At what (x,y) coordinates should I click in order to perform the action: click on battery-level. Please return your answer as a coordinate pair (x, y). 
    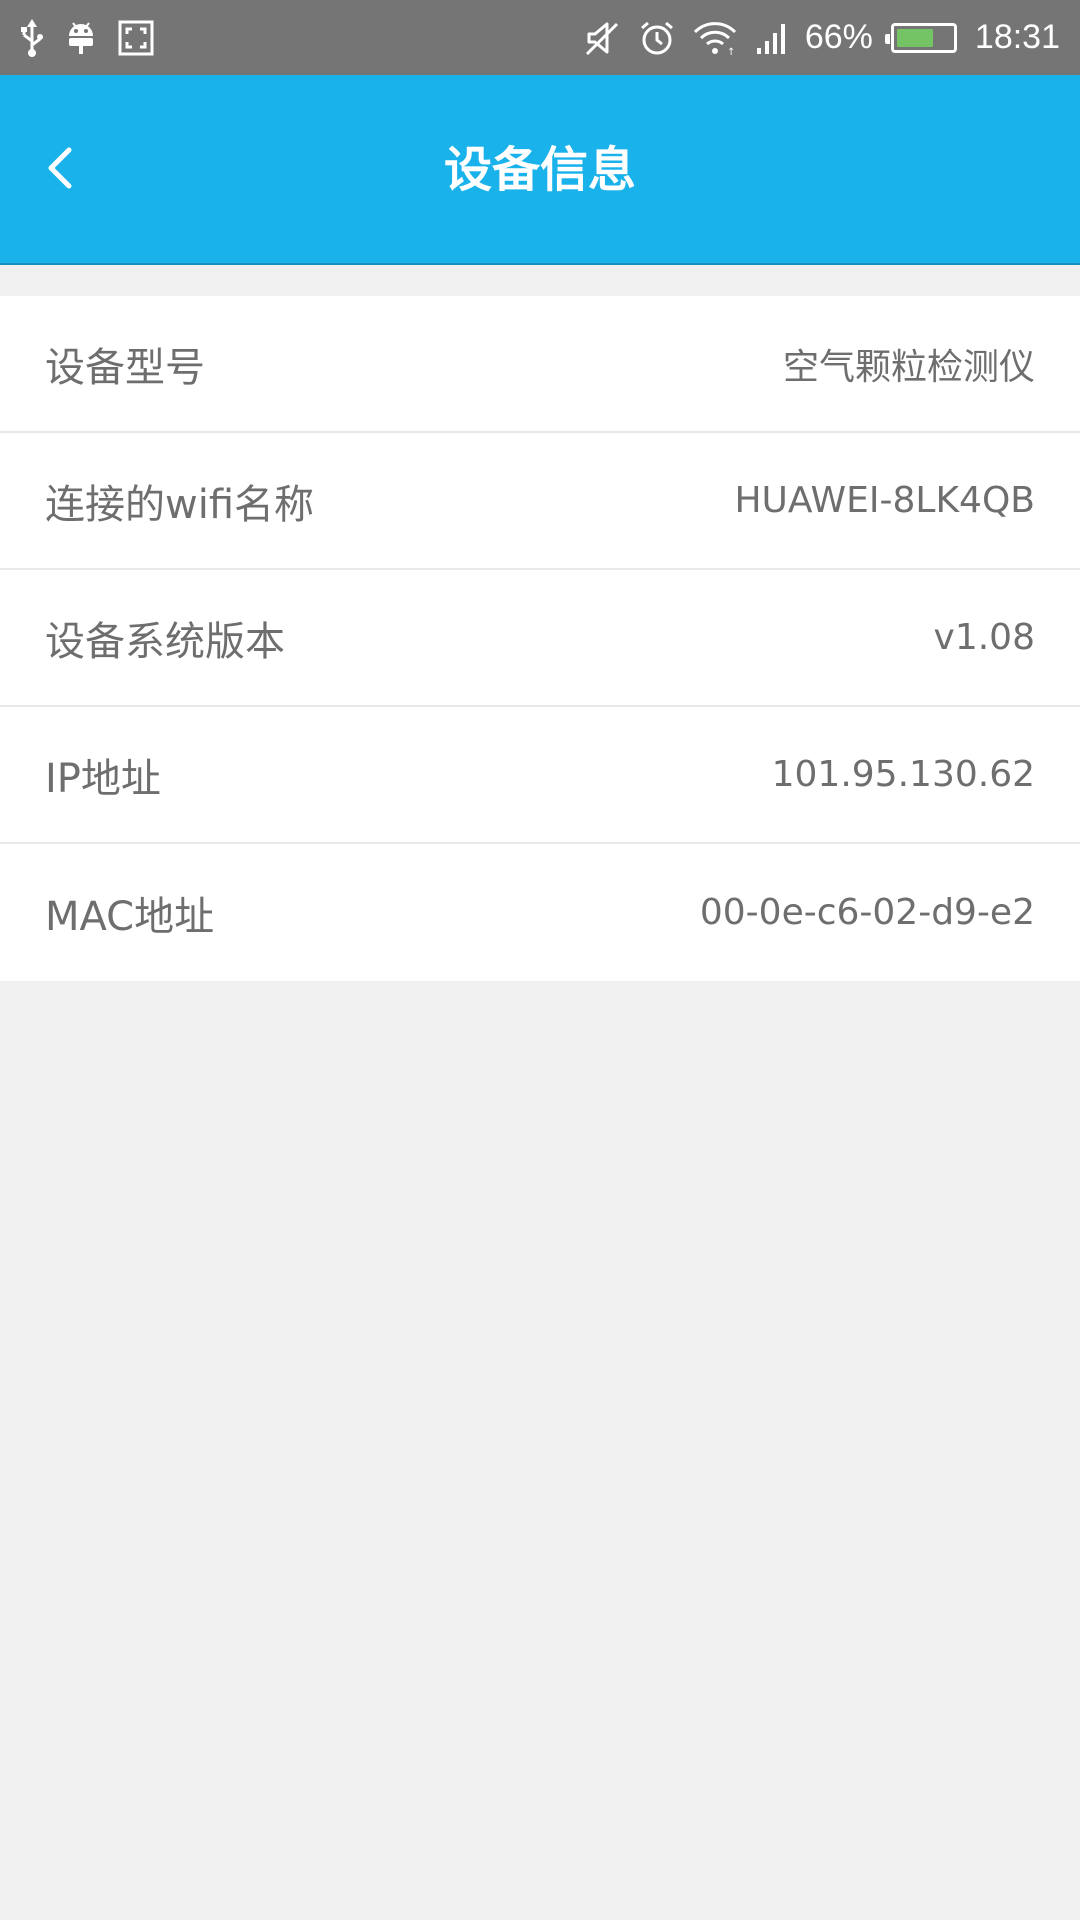
    Looking at the image, I should click on (914, 37).